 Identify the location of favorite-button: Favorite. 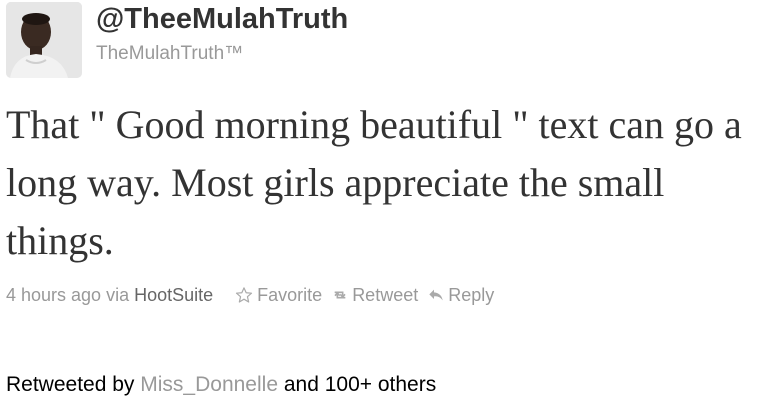
(278, 295).